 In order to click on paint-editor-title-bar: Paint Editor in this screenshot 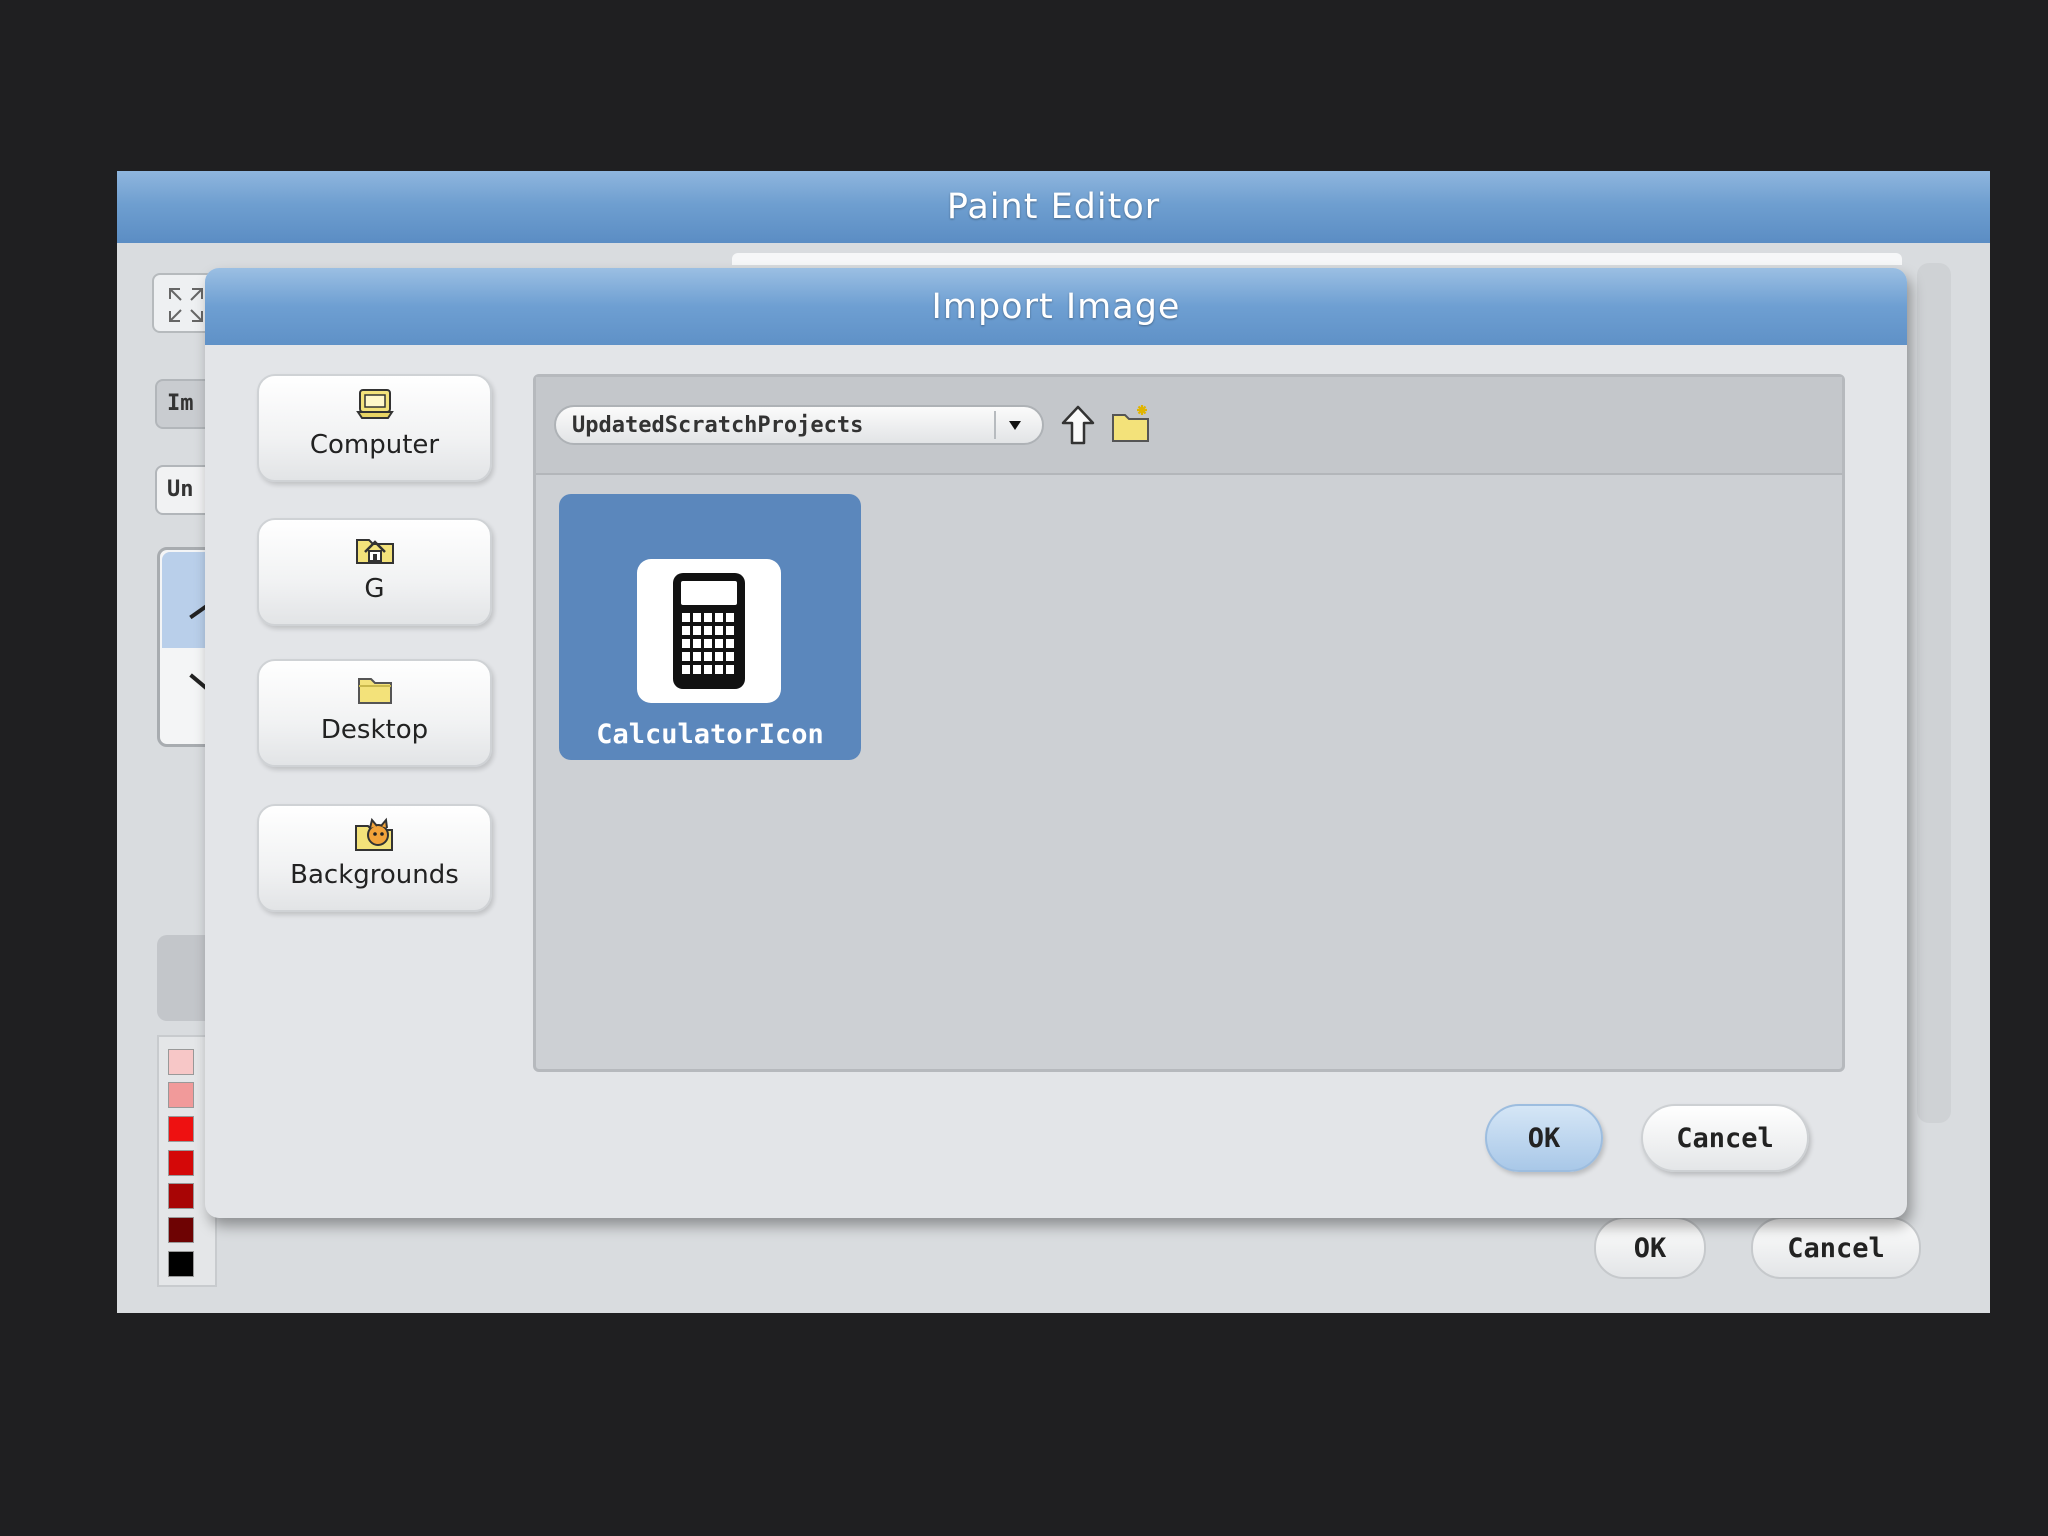, I will do `click(1053, 207)`.